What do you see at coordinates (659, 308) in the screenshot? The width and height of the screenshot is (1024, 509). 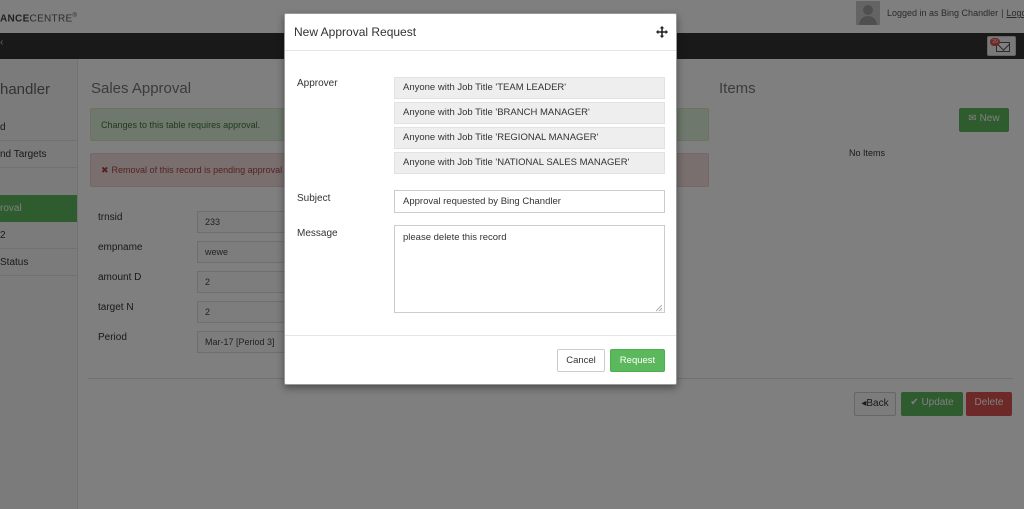 I see `resize-grip-icon` at bounding box center [659, 308].